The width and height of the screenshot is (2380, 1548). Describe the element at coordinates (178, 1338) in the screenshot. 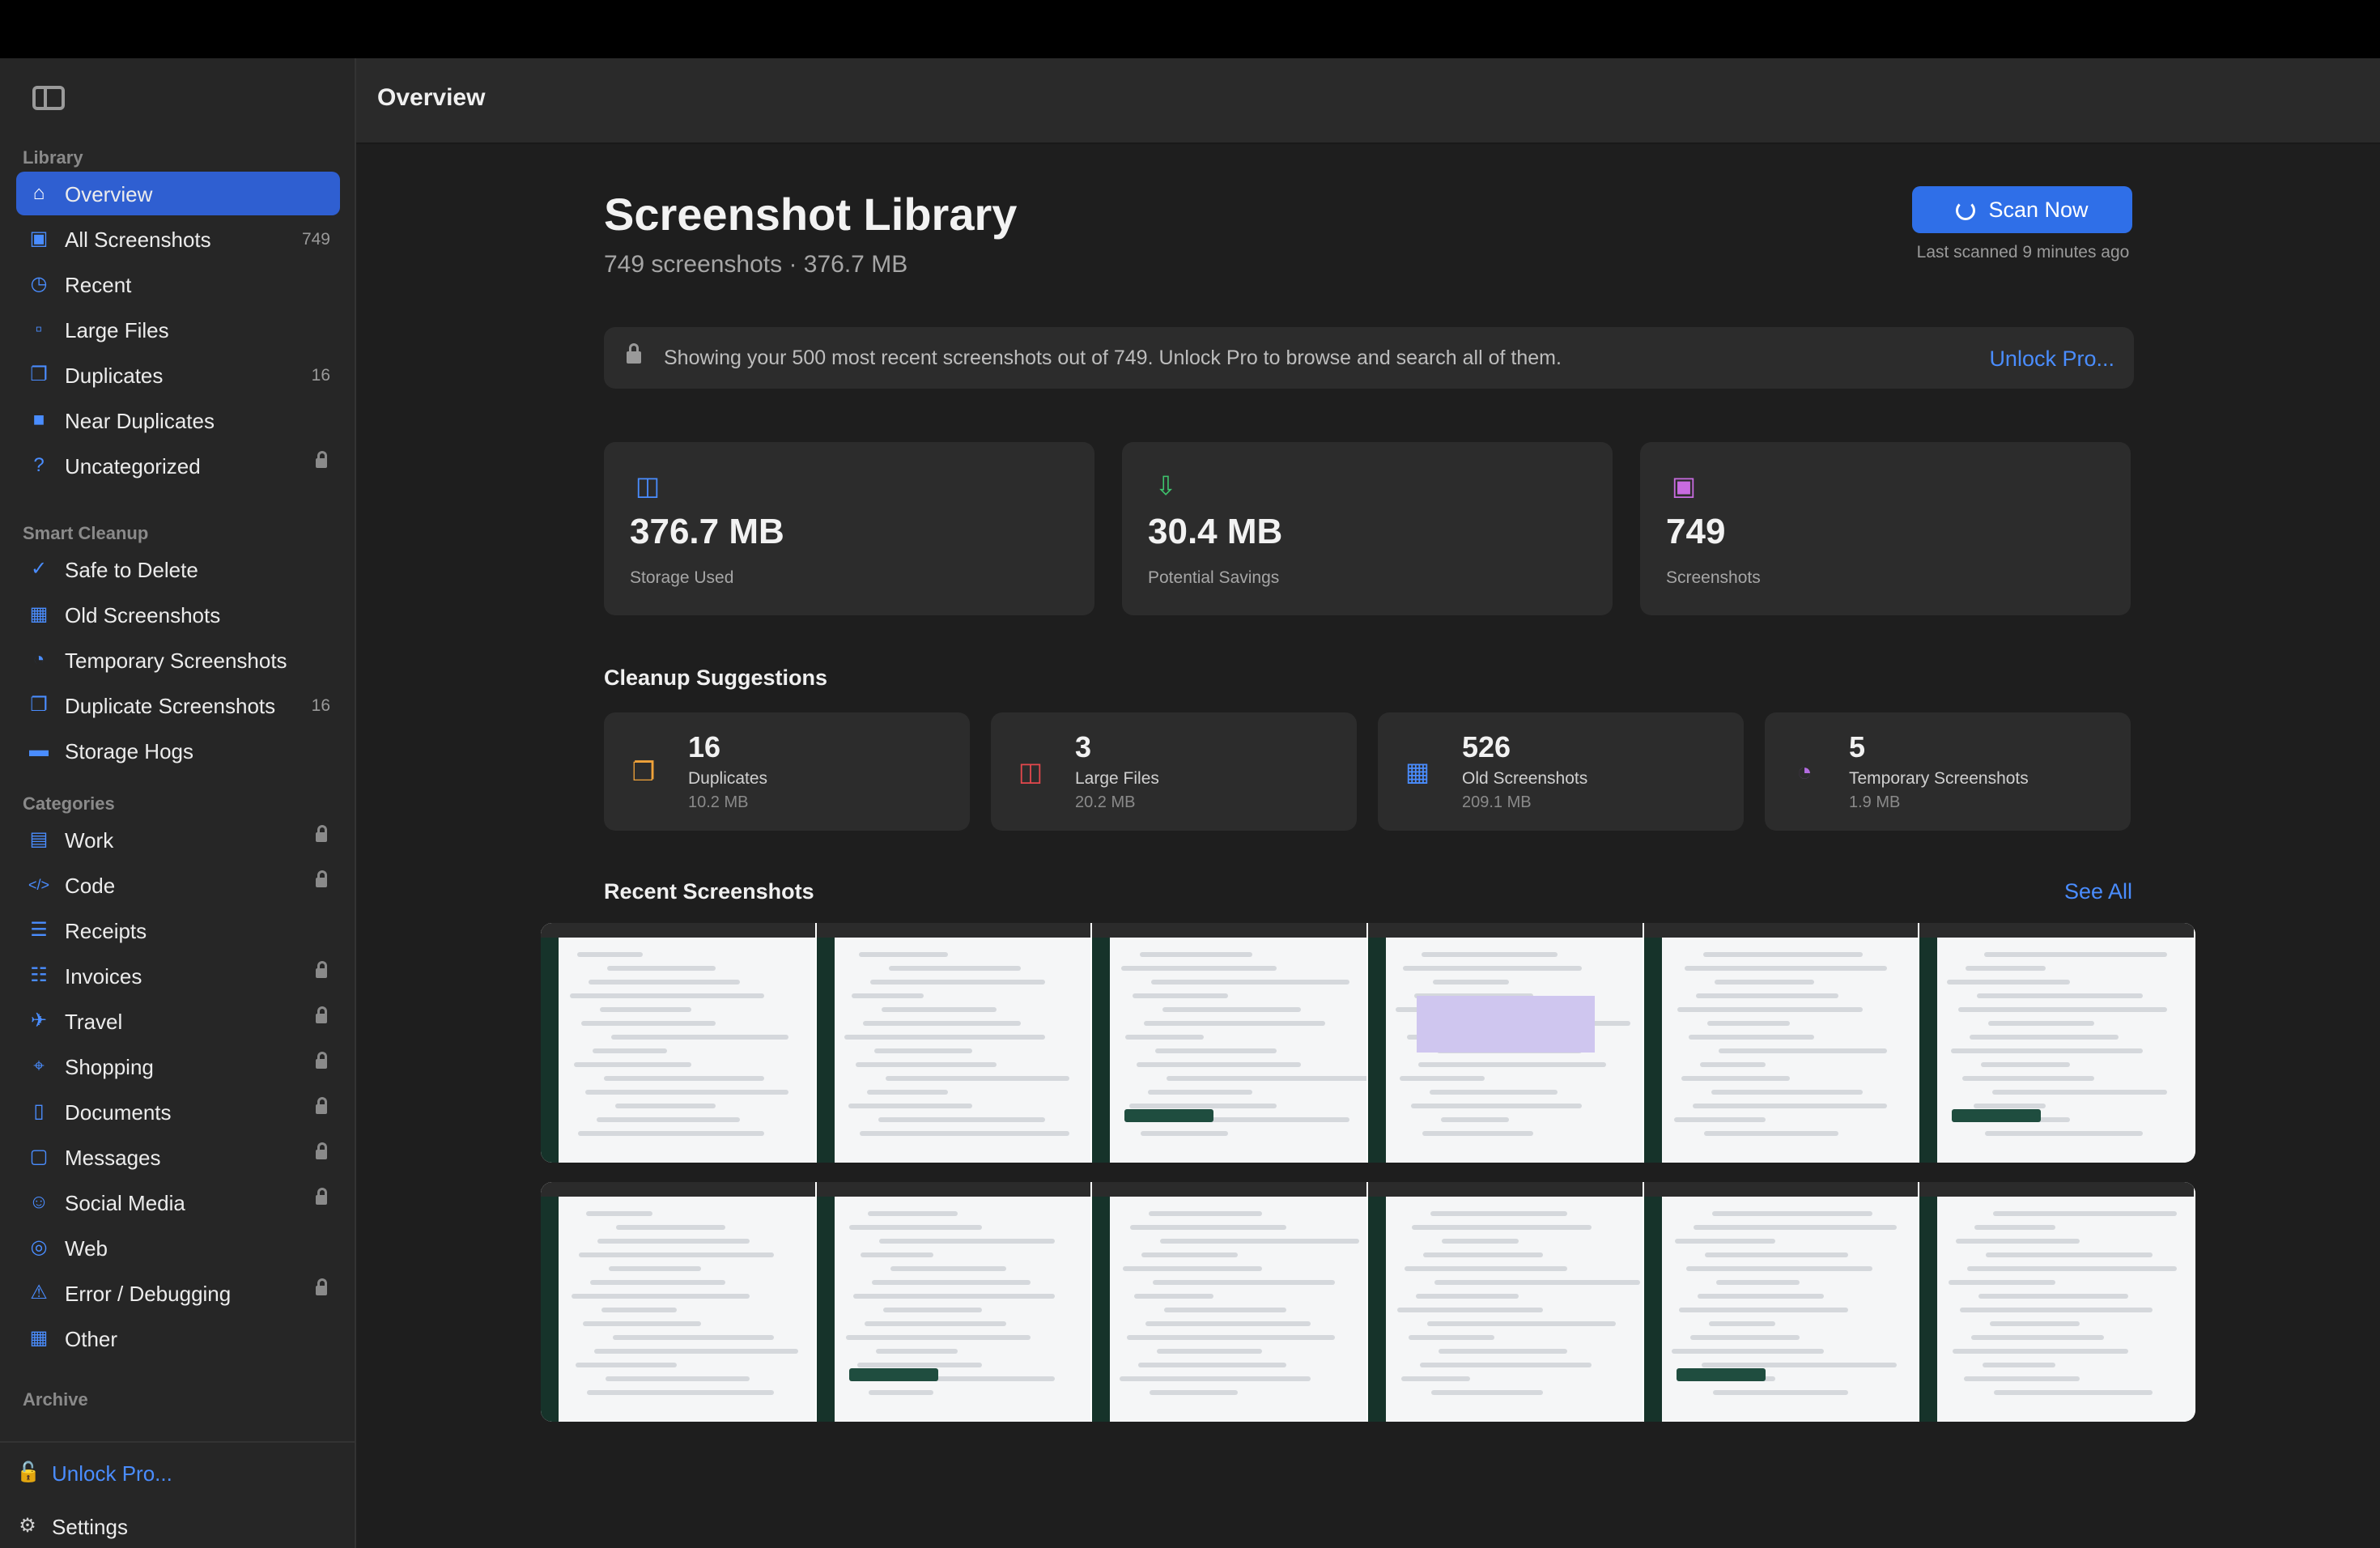

I see `sidebar-item-other: ▦ Other` at that location.